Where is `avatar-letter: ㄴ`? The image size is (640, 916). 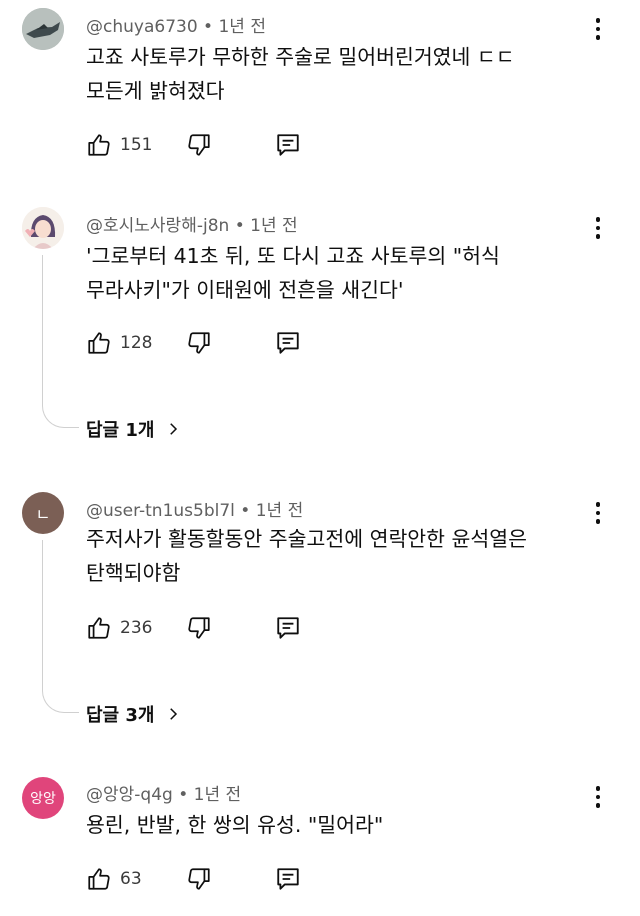 avatar-letter: ㄴ is located at coordinates (43, 514).